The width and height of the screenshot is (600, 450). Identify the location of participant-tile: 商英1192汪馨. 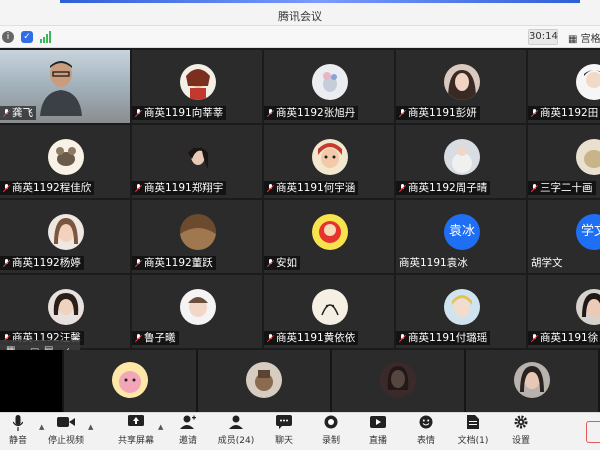
(65, 311).